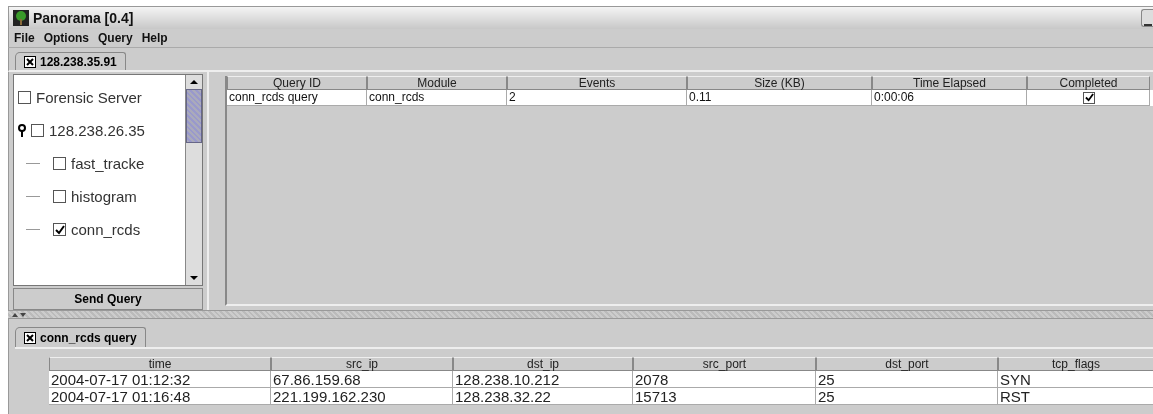  What do you see at coordinates (83, 18) in the screenshot?
I see `window-title: Panorama [0.4]` at bounding box center [83, 18].